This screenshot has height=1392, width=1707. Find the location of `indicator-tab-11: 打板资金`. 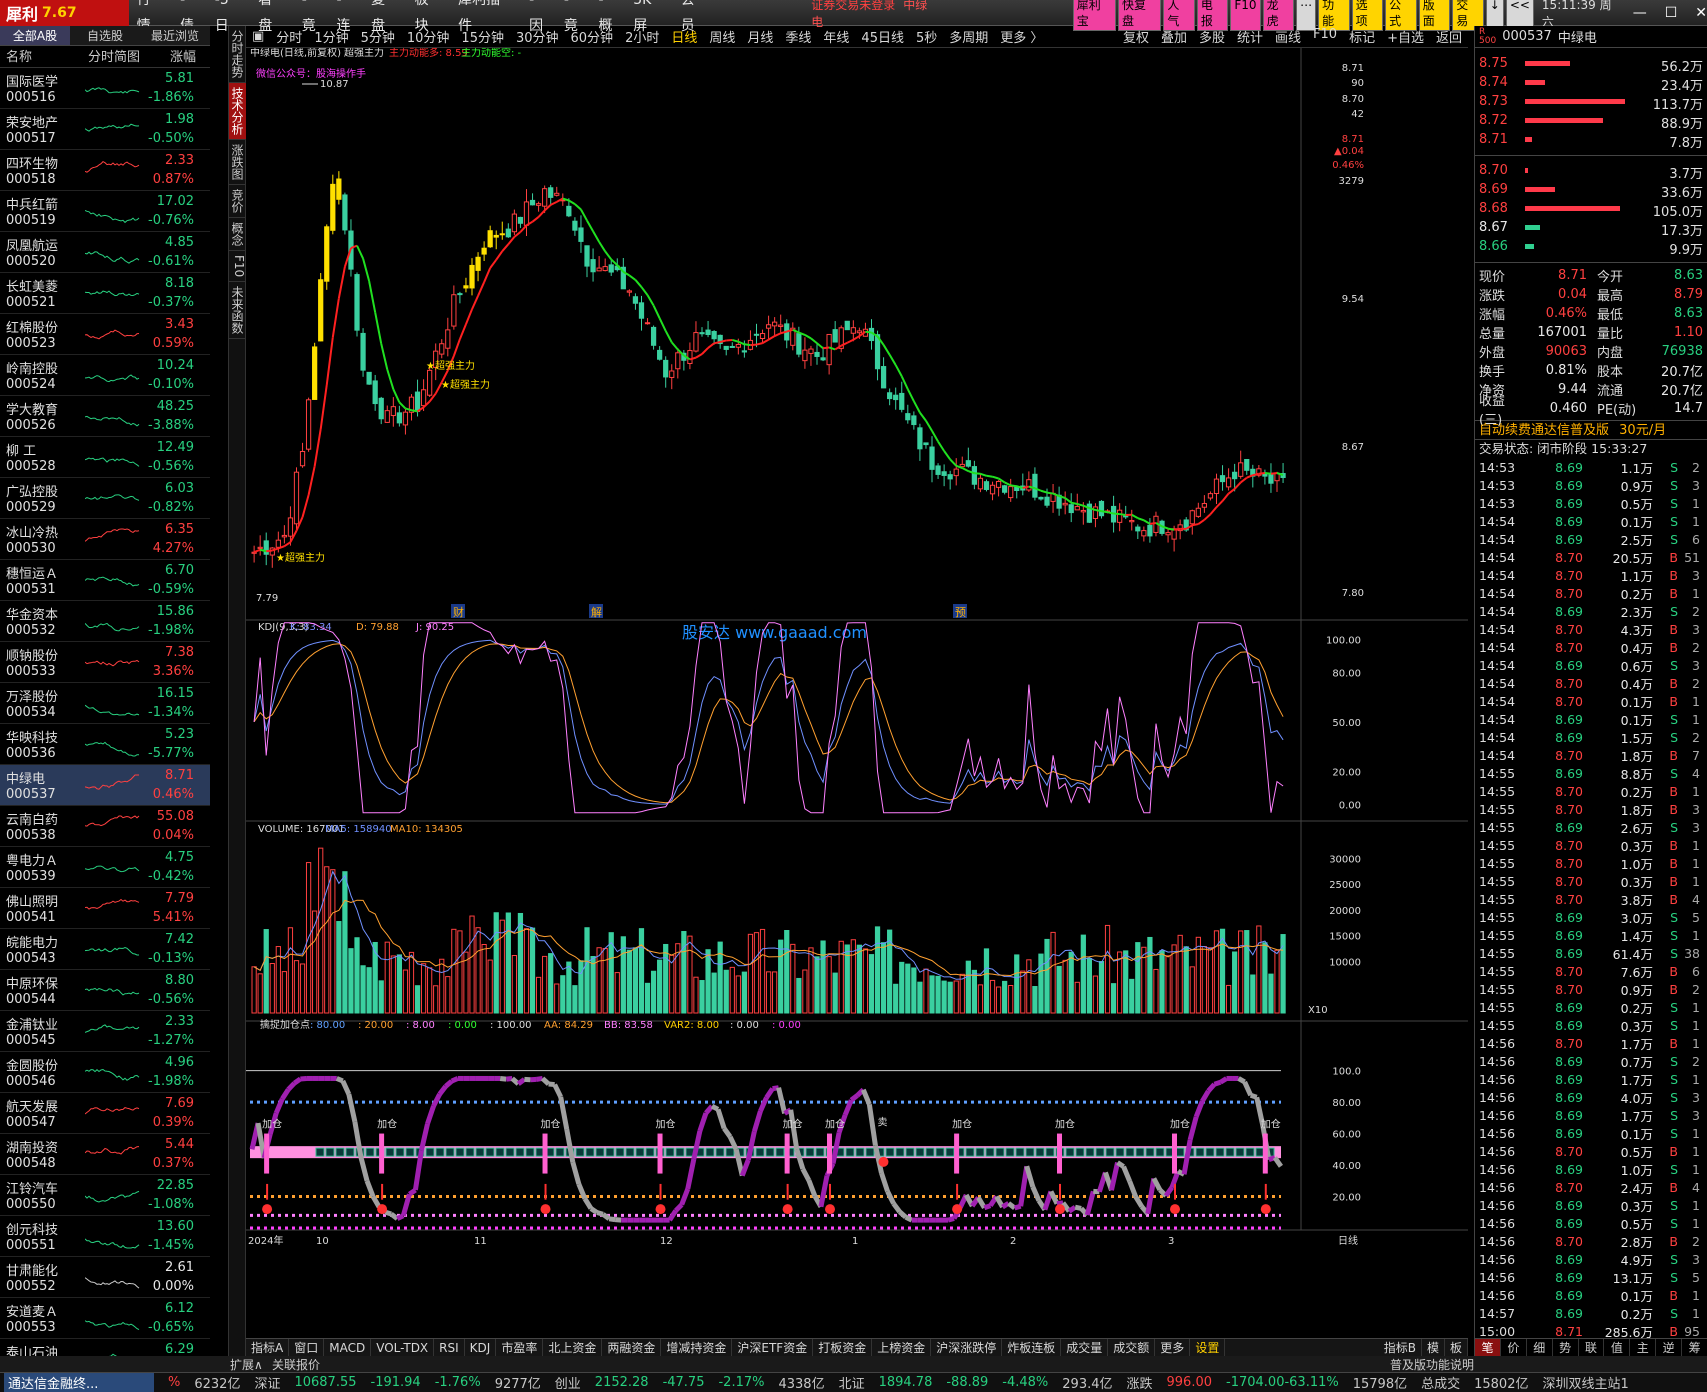

indicator-tab-11: 打板资金 is located at coordinates (843, 1347).